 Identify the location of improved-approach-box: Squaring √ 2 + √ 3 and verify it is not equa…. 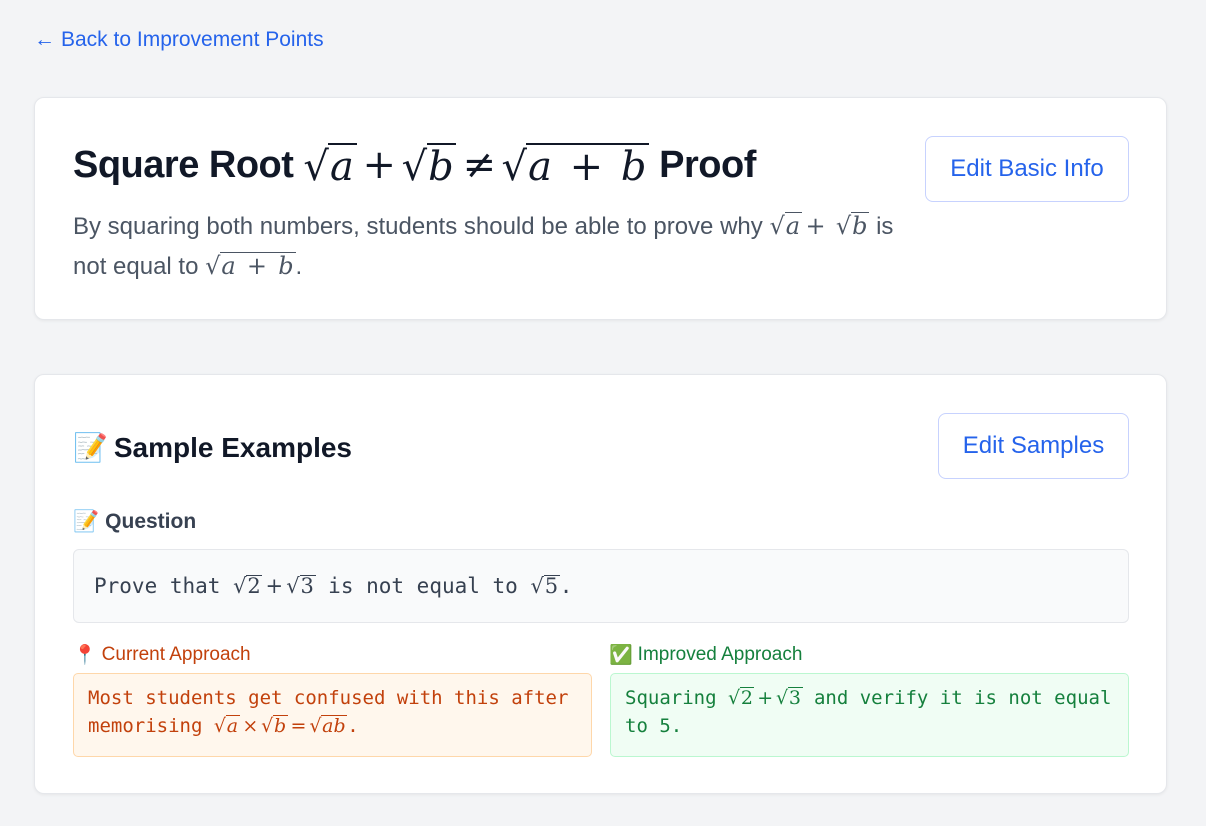
(869, 715).